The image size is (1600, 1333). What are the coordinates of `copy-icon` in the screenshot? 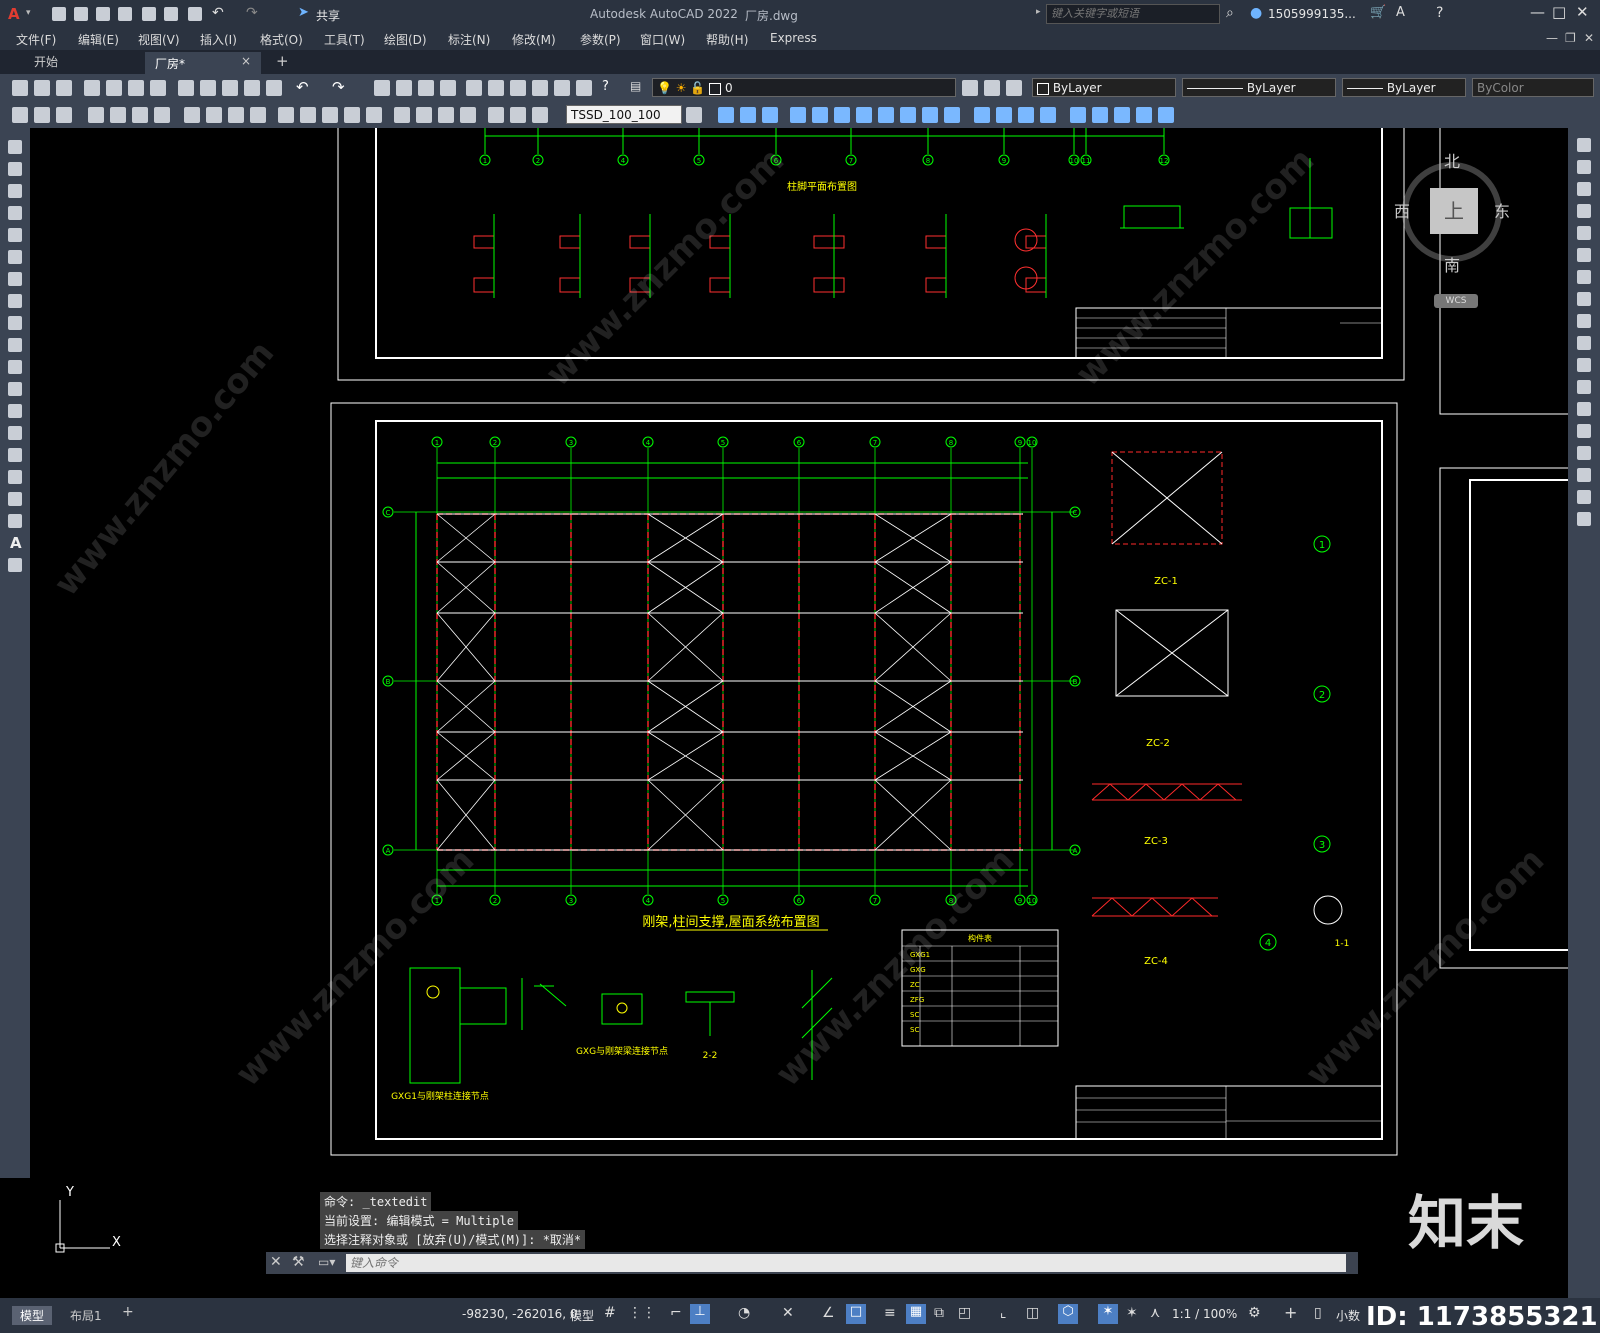 It's located at (208, 88).